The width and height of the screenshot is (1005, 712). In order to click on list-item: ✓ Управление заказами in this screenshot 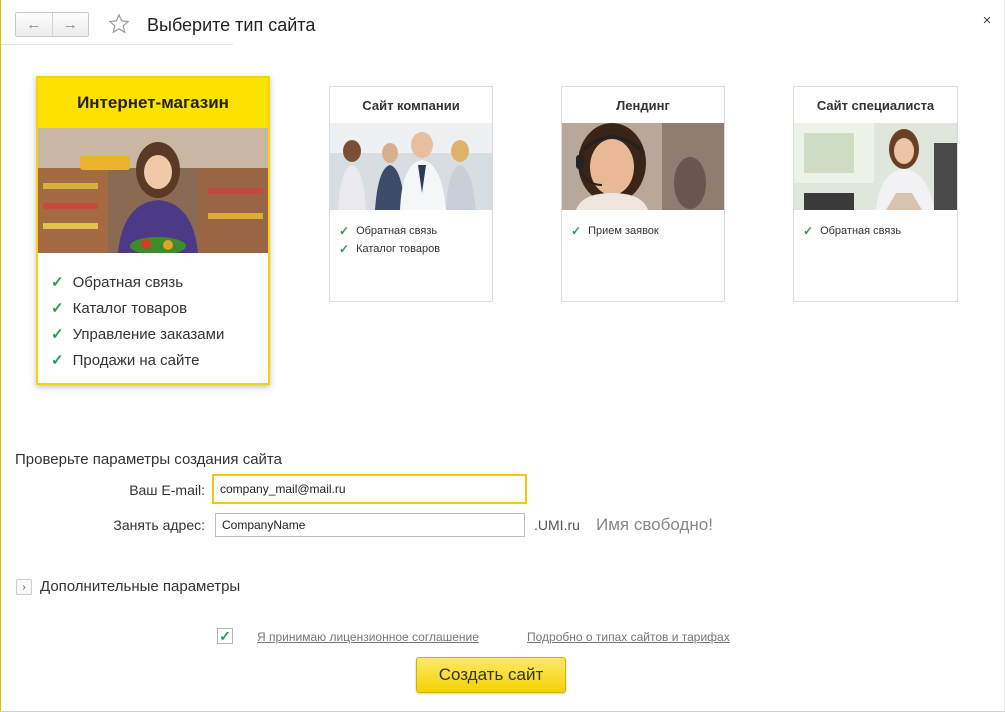, I will do `click(138, 334)`.